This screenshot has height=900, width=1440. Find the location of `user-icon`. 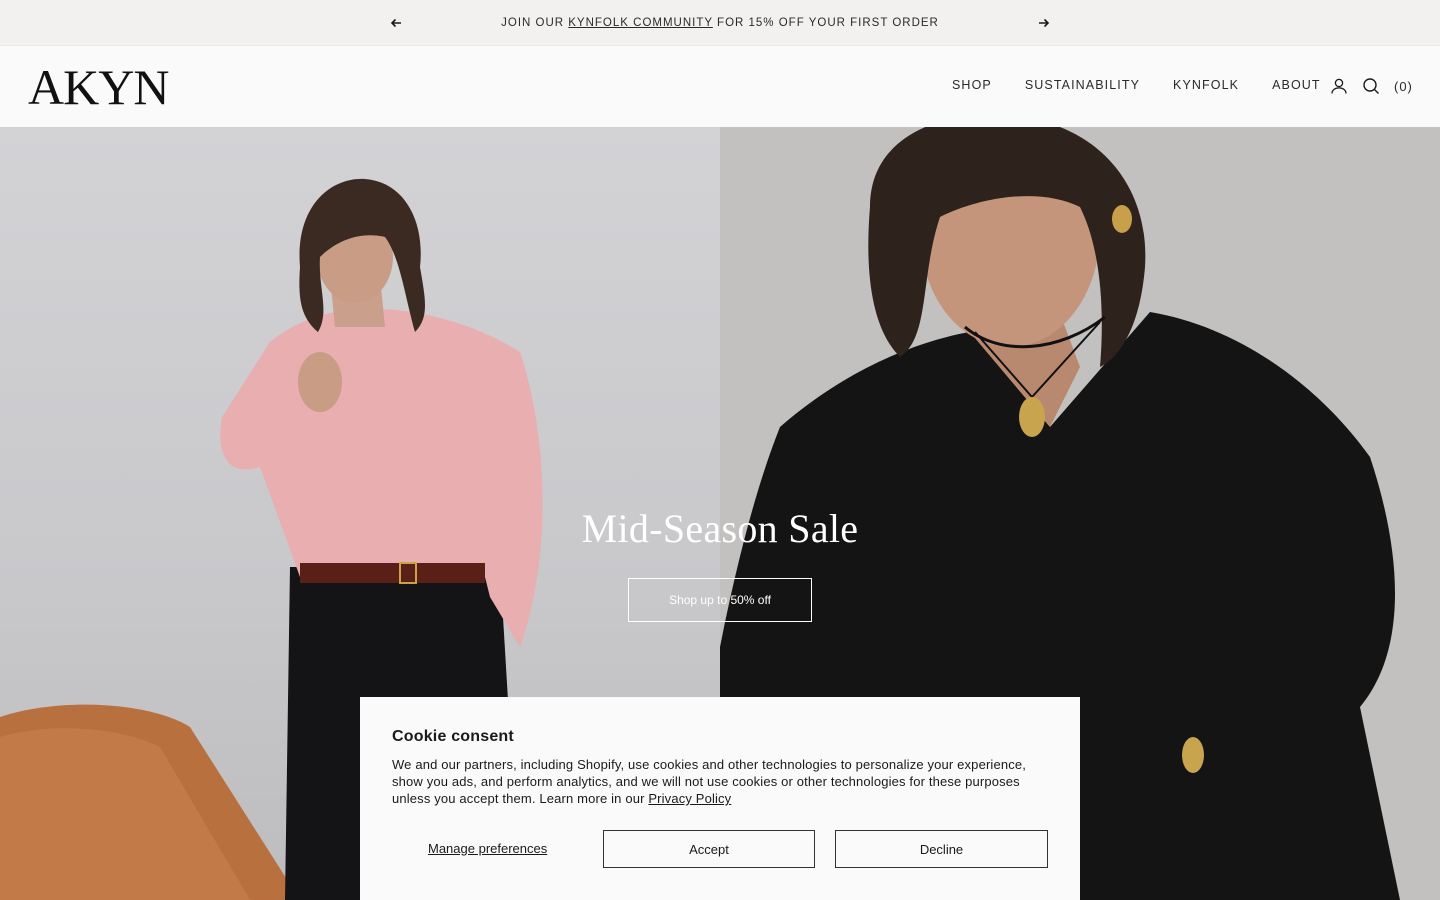

user-icon is located at coordinates (1339, 86).